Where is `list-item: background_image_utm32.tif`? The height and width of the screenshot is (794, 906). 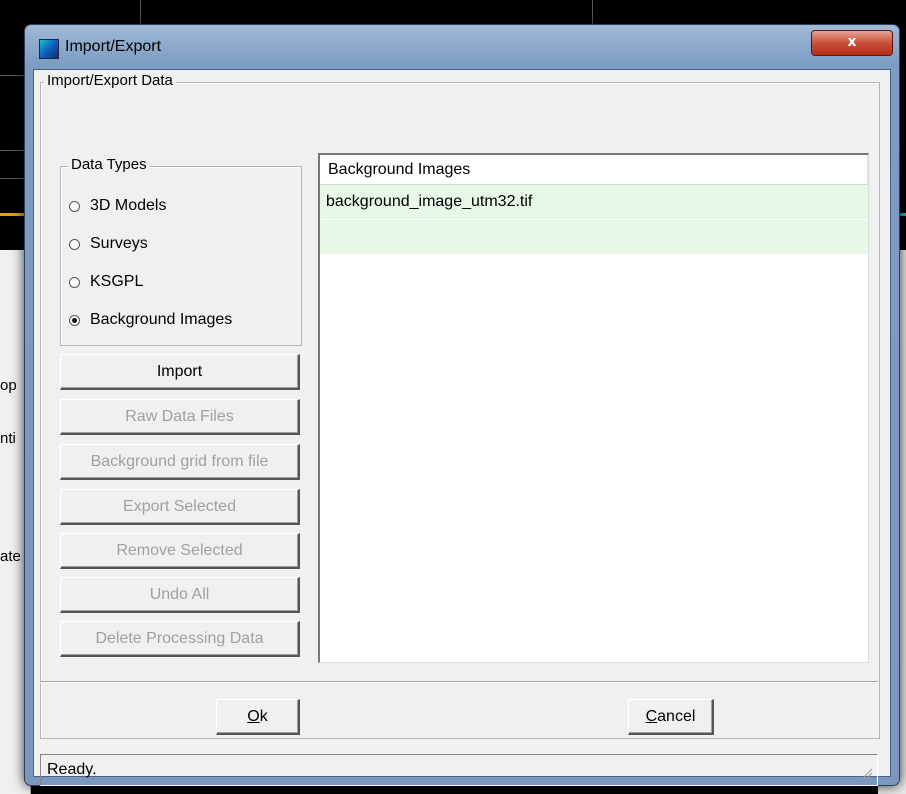
list-item: background_image_utm32.tif is located at coordinates (594, 202).